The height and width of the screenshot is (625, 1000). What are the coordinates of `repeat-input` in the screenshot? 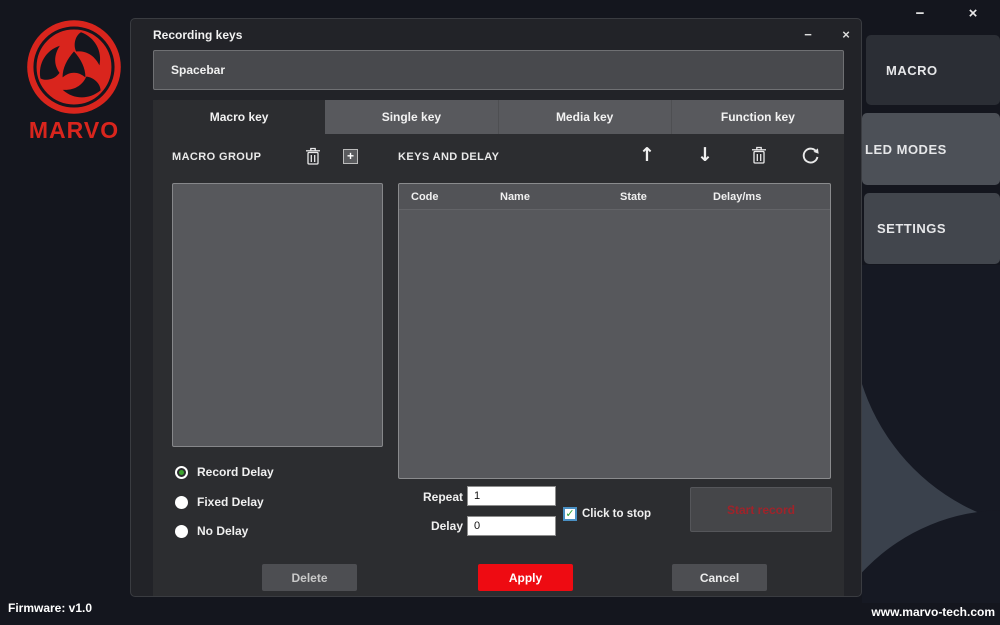 It's located at (511, 496).